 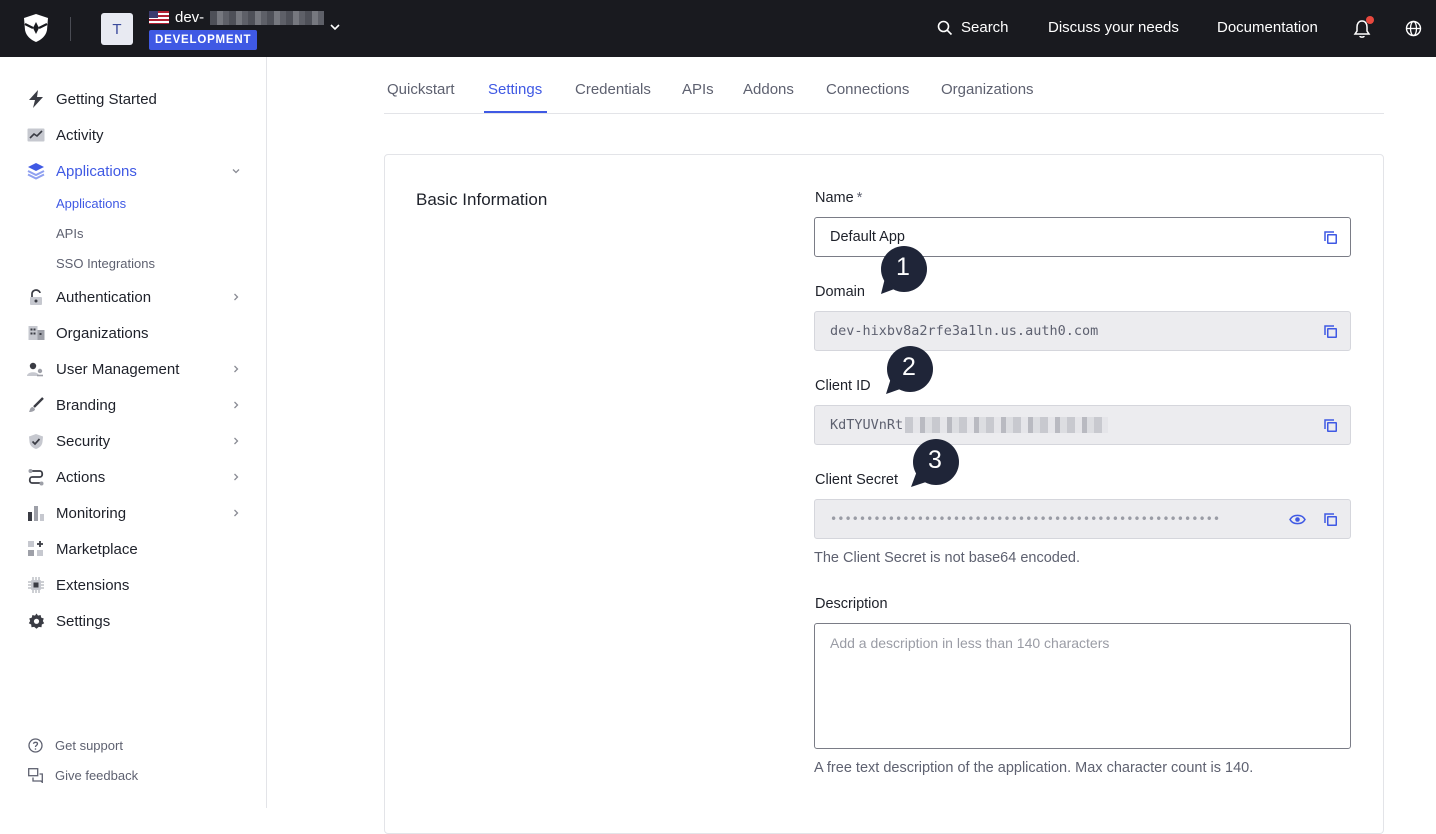 I want to click on sidebar-item-label: User Management, so click(x=118, y=369).